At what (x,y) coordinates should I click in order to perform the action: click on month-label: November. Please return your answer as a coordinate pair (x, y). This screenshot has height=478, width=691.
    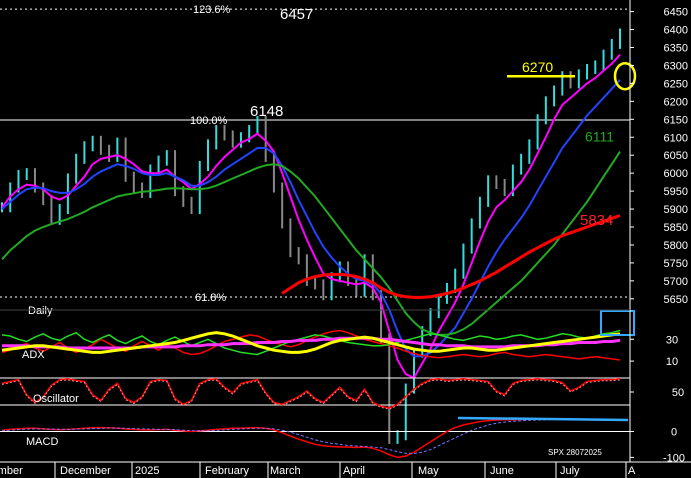
    Looking at the image, I should click on (11, 471).